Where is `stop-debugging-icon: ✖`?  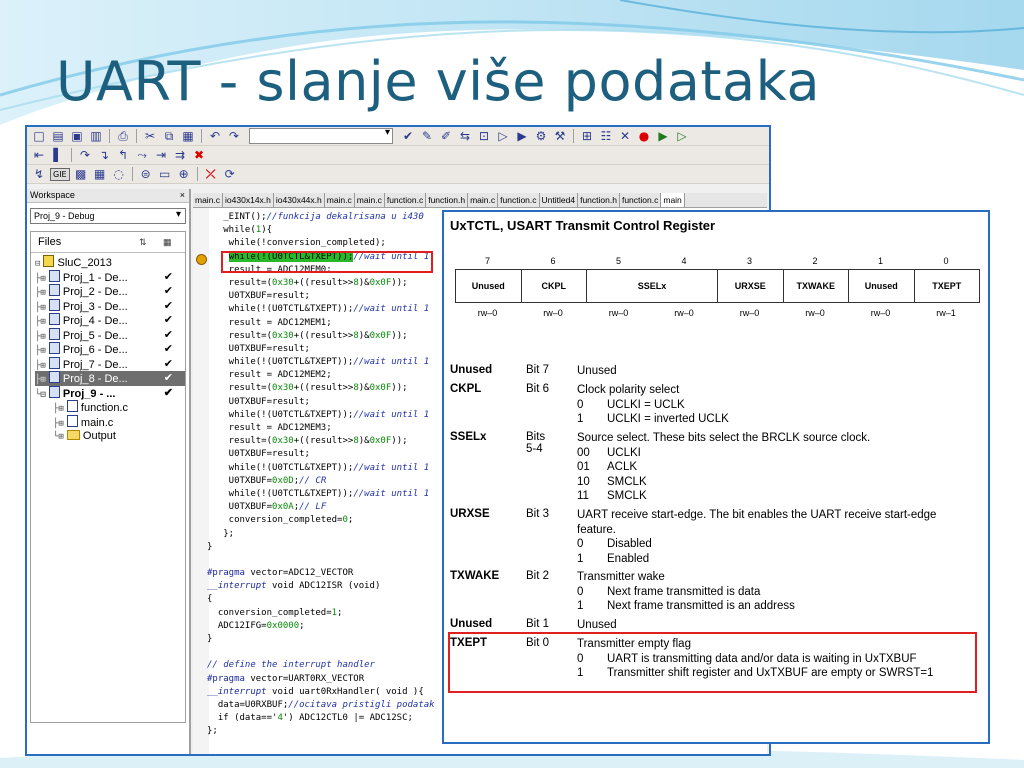
stop-debugging-icon: ✖ is located at coordinates (199, 155).